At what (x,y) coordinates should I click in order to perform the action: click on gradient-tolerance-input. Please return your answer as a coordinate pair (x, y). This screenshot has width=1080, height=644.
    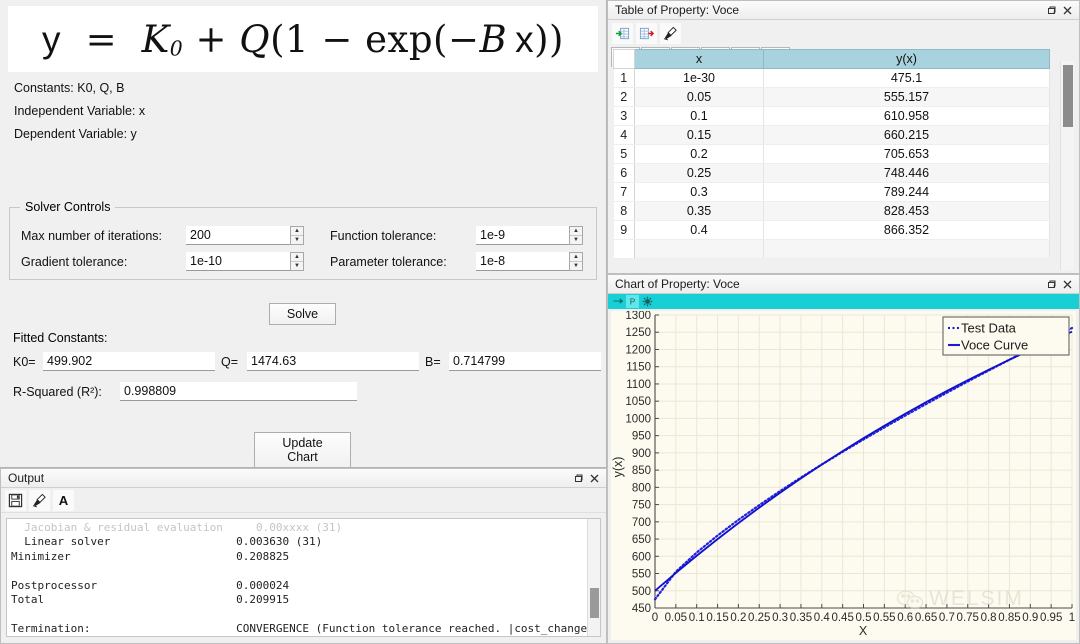
    Looking at the image, I should click on (238, 261).